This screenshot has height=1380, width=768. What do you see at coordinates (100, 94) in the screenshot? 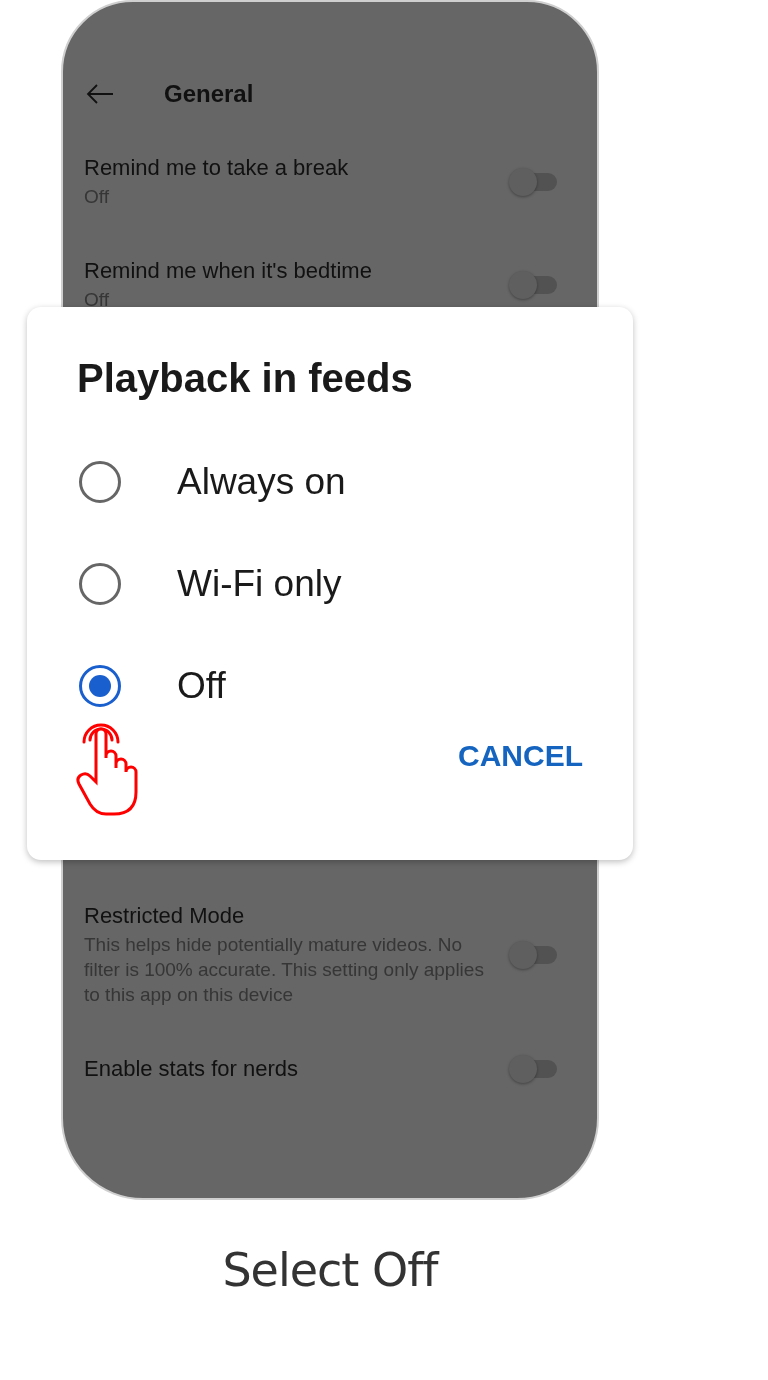
I see `back-arrow-icon` at bounding box center [100, 94].